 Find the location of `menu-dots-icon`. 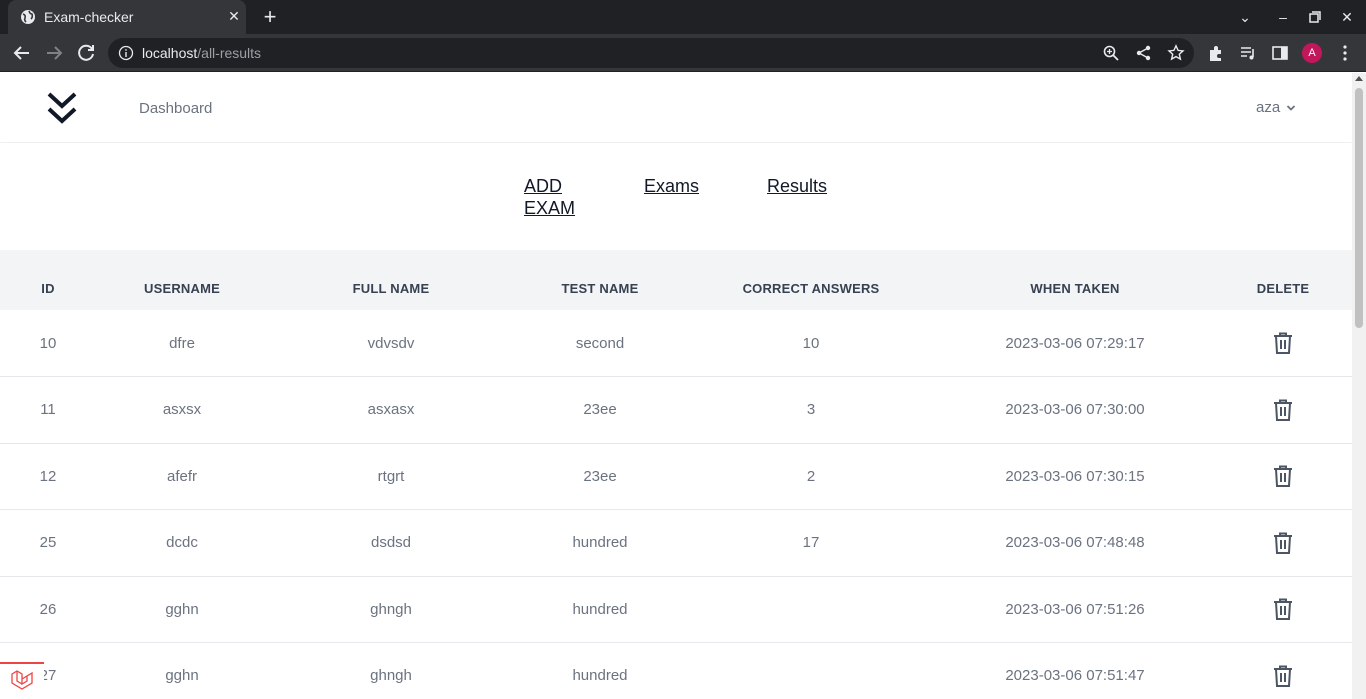

menu-dots-icon is located at coordinates (1345, 53).